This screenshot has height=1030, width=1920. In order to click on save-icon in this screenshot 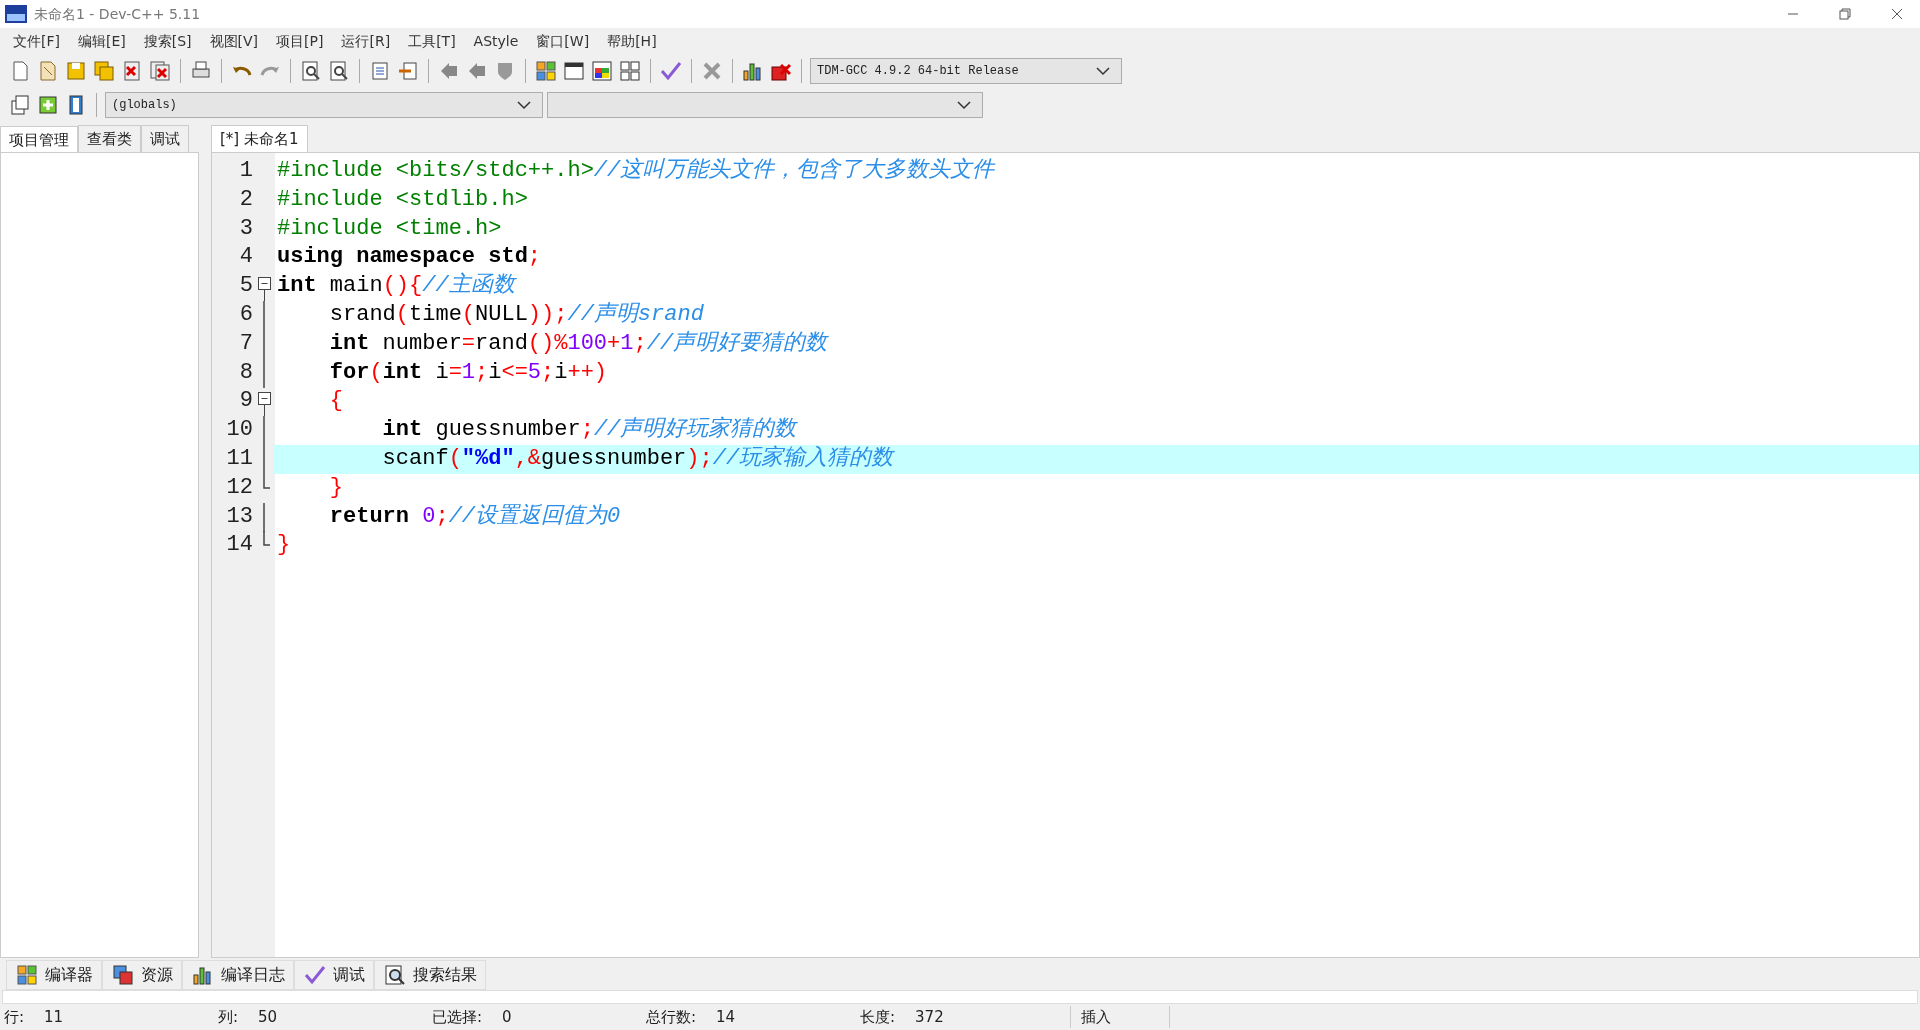, I will do `click(76, 71)`.